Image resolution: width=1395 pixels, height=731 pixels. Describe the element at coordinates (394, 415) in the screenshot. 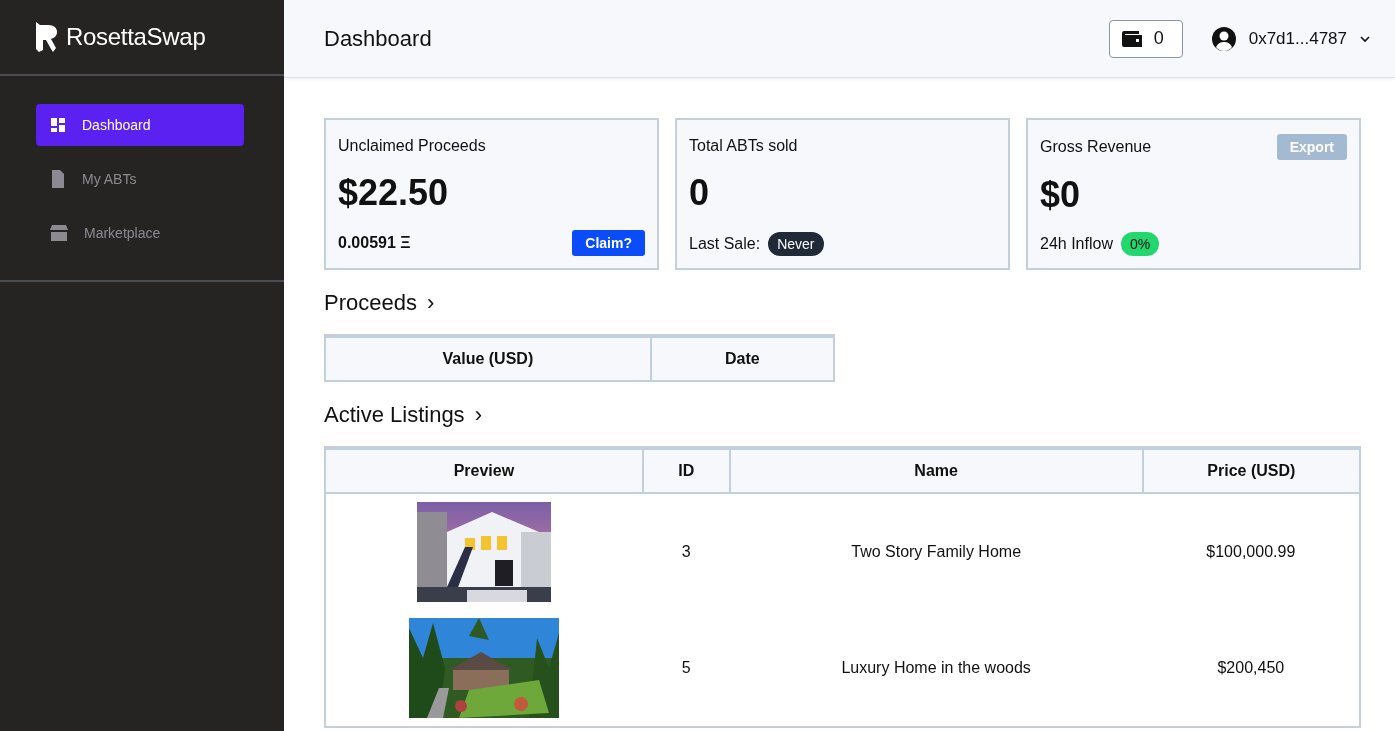

I see `section-title: Active Listings` at that location.